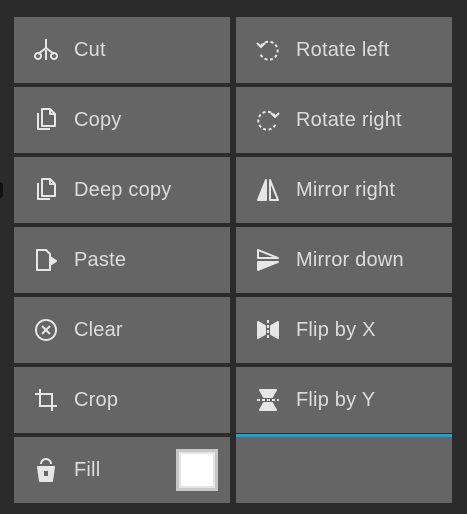 The image size is (467, 514). I want to click on scissors-icon, so click(46, 50).